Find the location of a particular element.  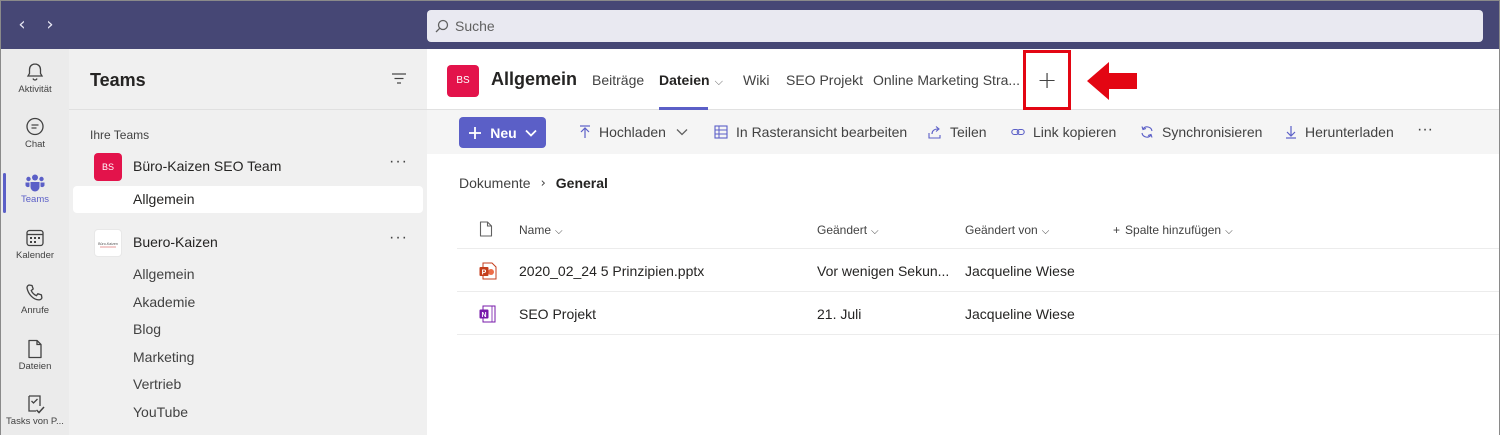

rail-label: Chat is located at coordinates (35, 144).